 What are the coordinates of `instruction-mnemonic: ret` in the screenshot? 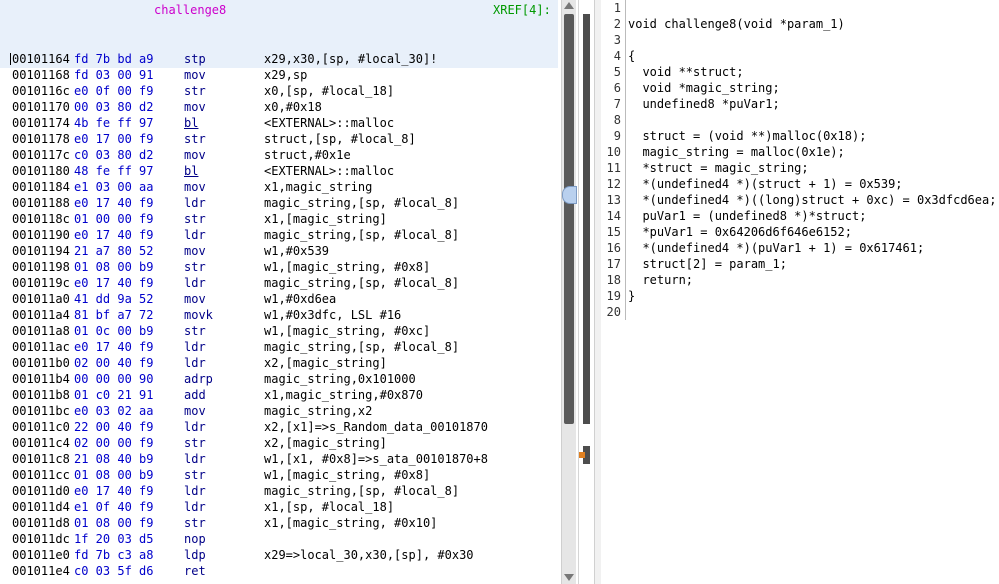 It's located at (195, 571).